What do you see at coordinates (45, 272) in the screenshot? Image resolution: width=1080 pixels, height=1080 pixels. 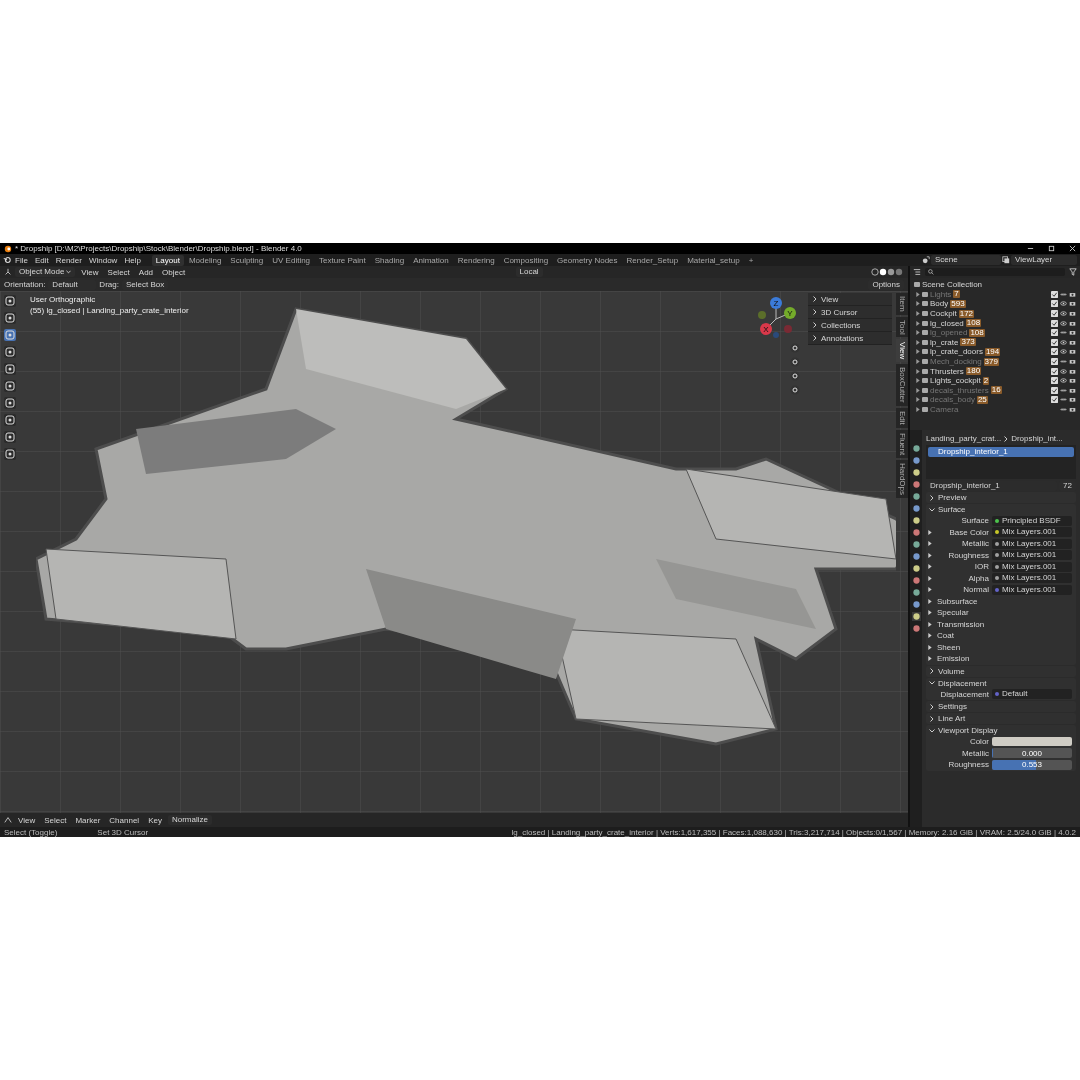 I see `mode-dropdown: Object Mode` at bounding box center [45, 272].